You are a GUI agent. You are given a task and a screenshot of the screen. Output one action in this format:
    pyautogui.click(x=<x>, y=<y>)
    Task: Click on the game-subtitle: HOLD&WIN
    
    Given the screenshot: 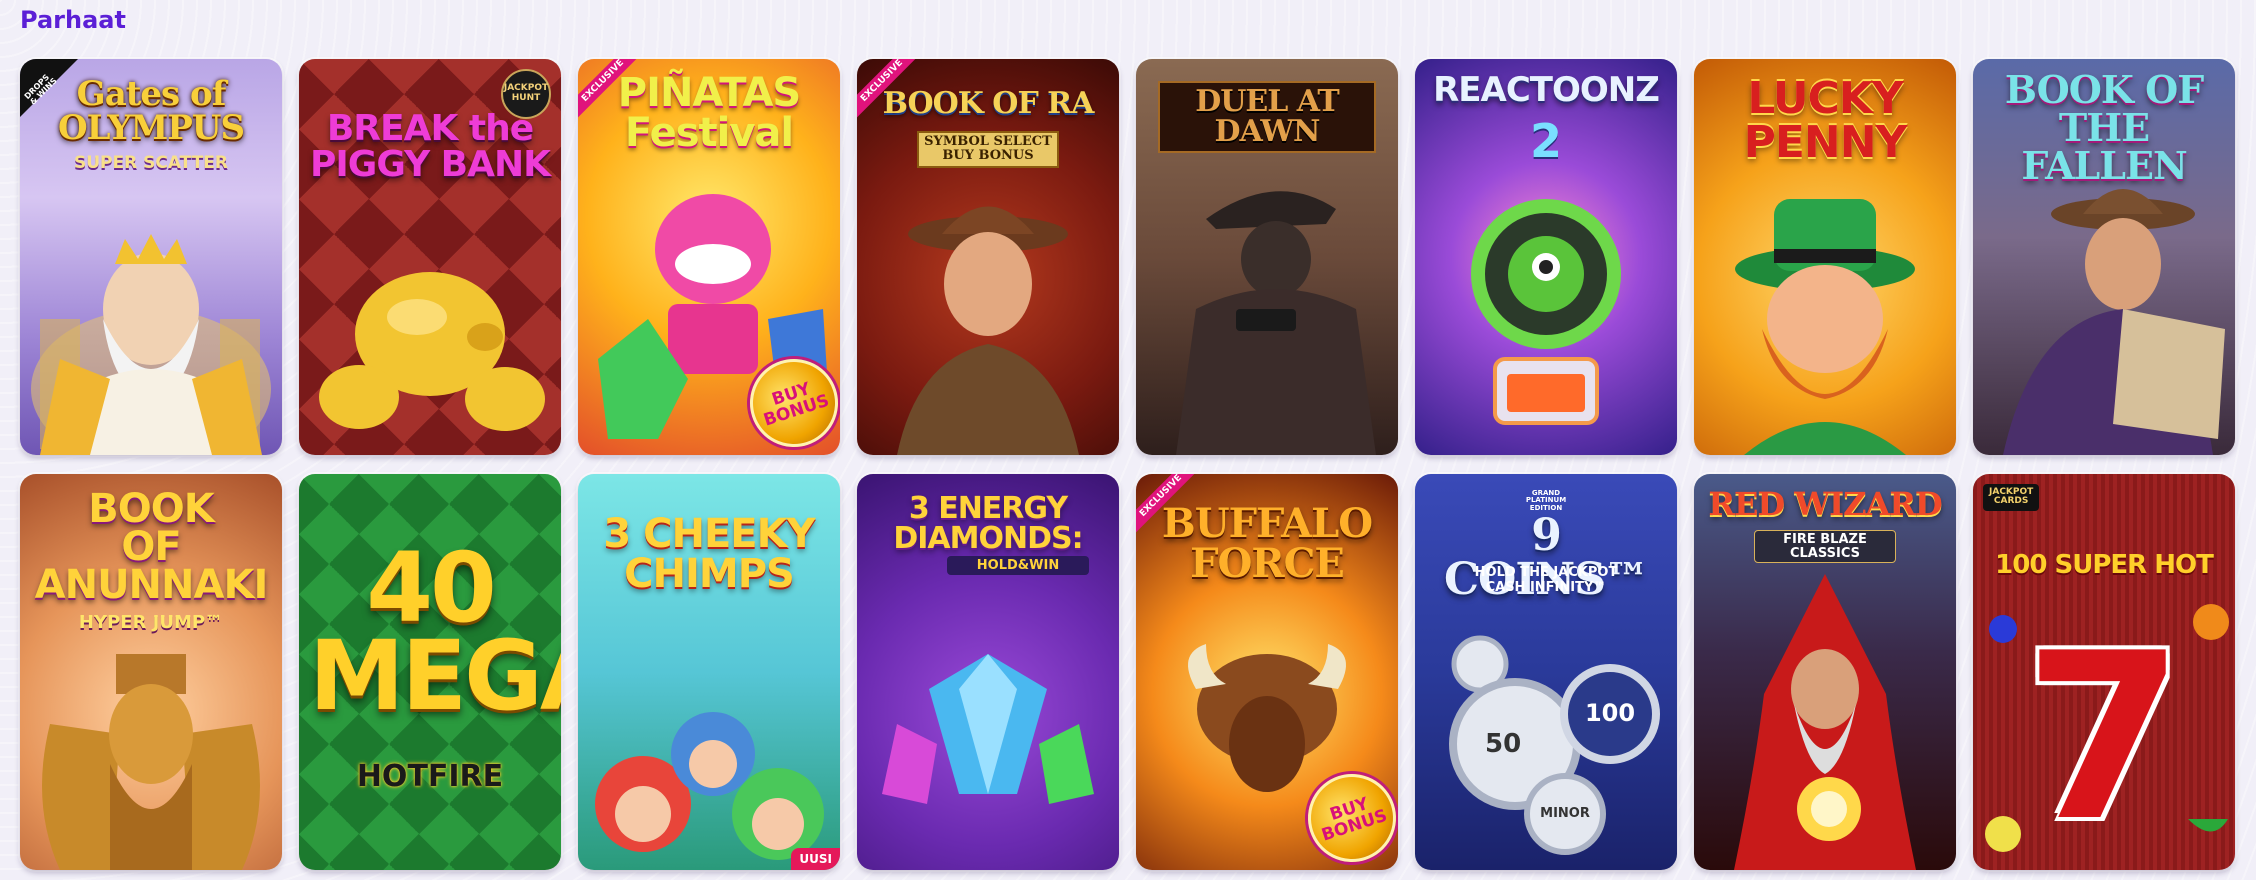 What is the action you would take?
    pyautogui.click(x=1018, y=565)
    